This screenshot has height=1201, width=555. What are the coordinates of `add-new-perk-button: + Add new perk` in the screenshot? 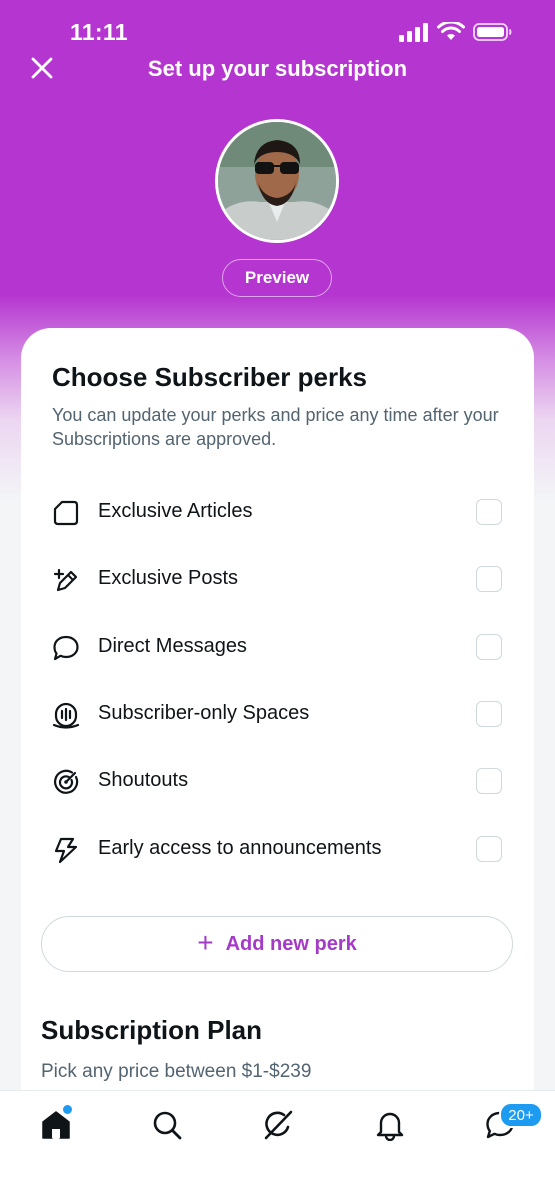 It's located at (277, 944).